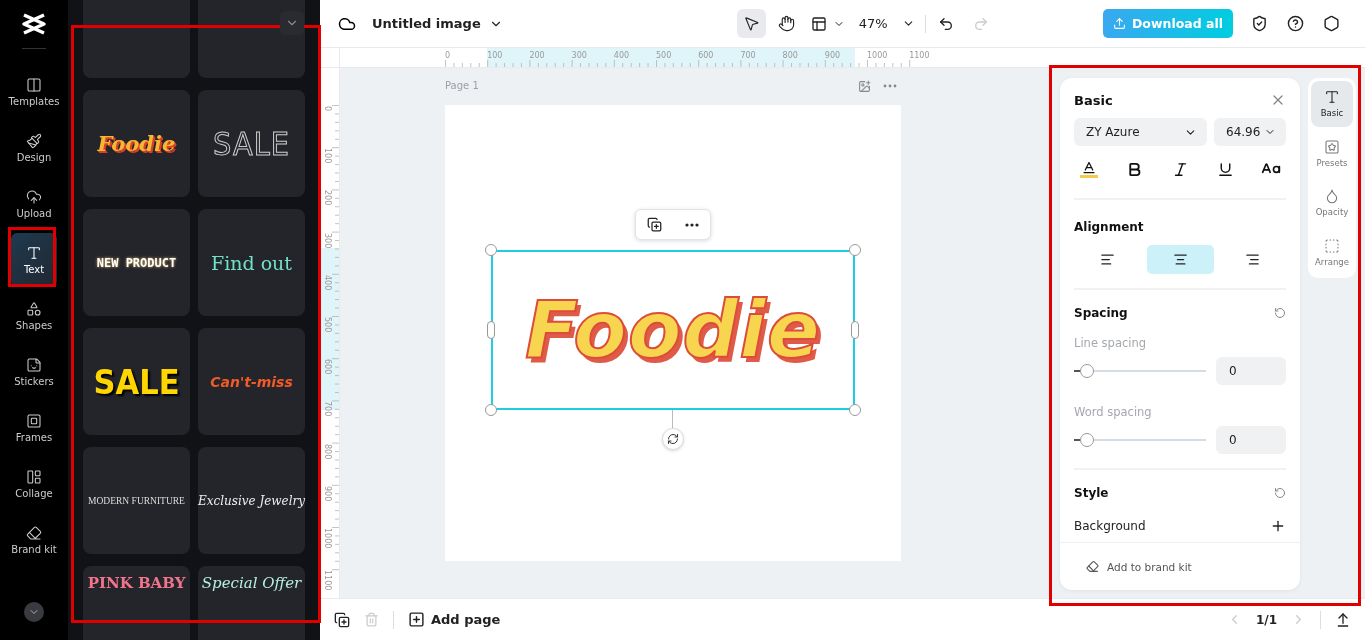 The width and height of the screenshot is (1365, 640). I want to click on property-tab: Opacity, so click(1332, 203).